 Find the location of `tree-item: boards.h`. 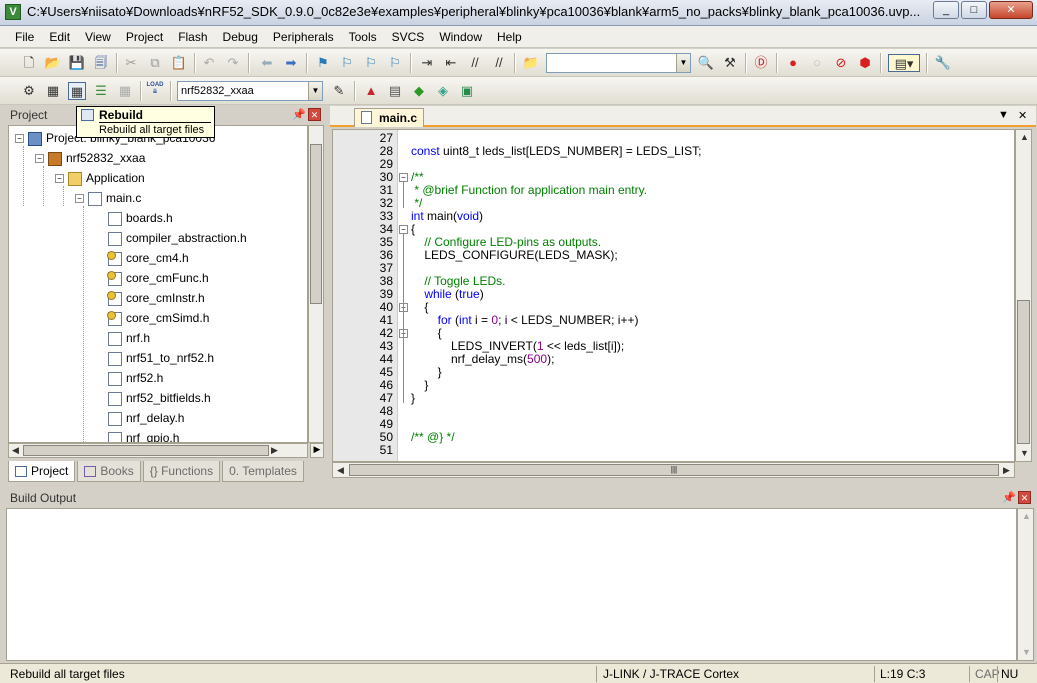

tree-item: boards.h is located at coordinates (134, 218).